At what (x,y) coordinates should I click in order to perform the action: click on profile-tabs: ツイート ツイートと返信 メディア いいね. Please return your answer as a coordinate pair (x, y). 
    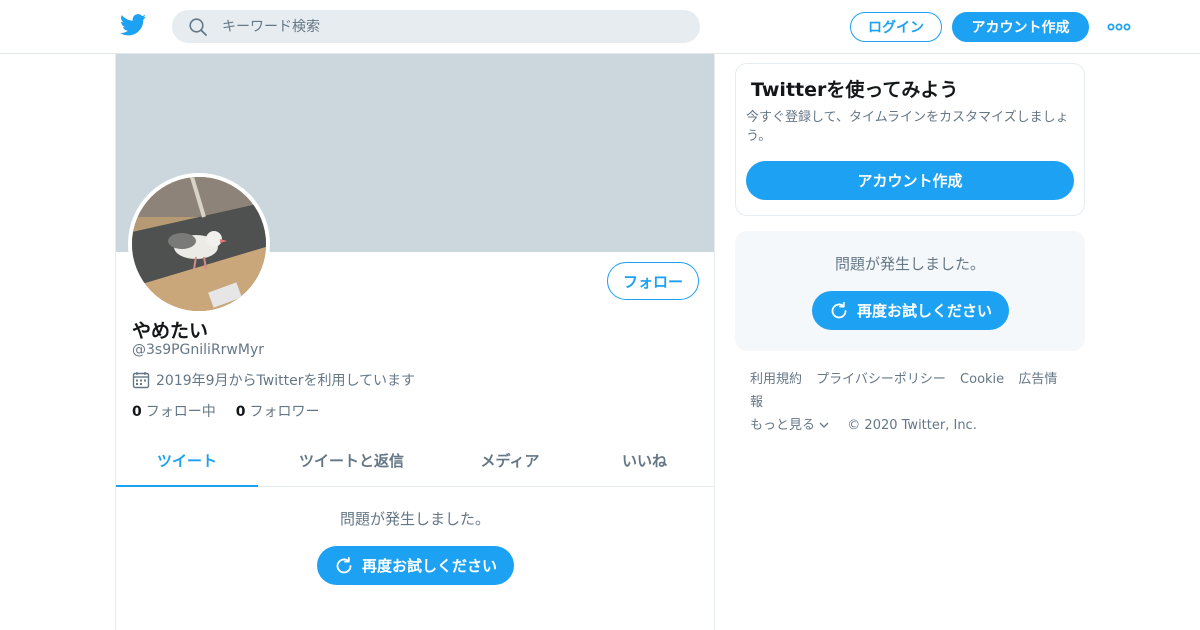
    Looking at the image, I should click on (415, 461).